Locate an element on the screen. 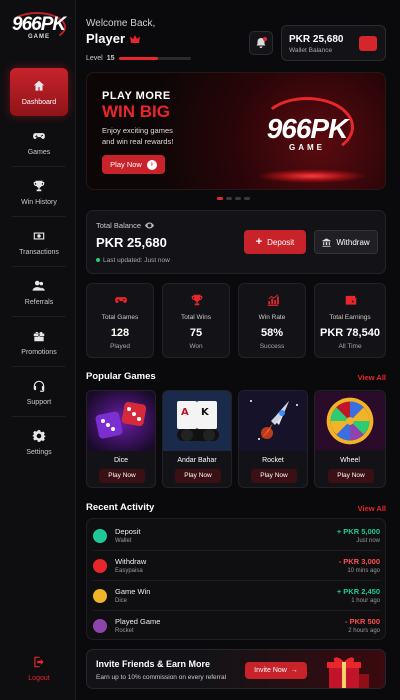 The width and height of the screenshot is (400, 700). carousel-dots is located at coordinates (233, 198).